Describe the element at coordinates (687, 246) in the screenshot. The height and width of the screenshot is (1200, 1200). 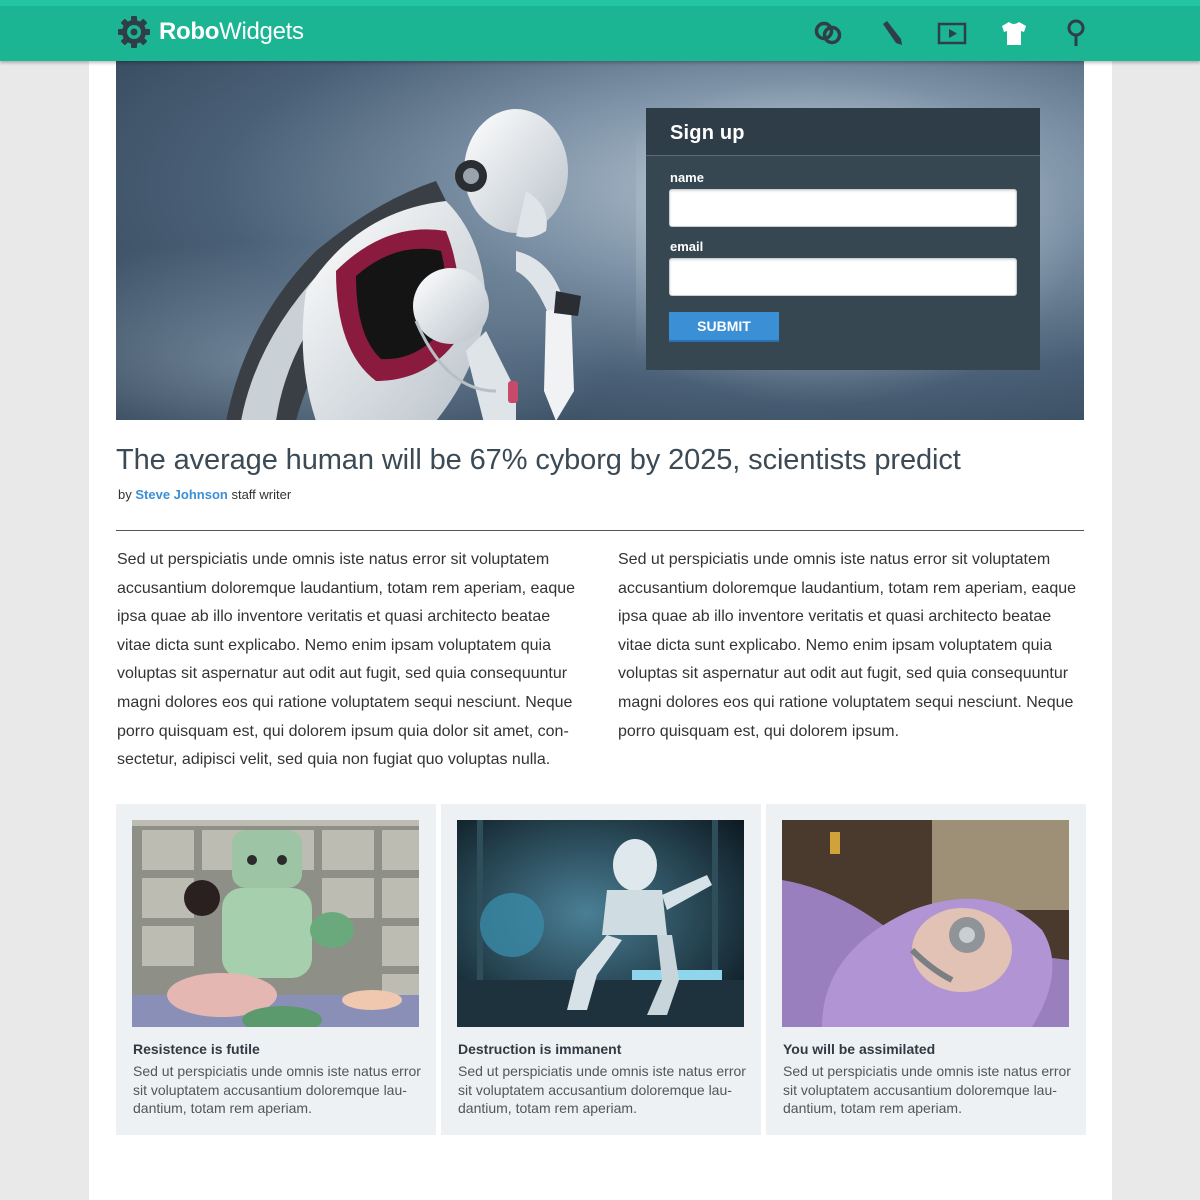
I see `email-label: email` at that location.